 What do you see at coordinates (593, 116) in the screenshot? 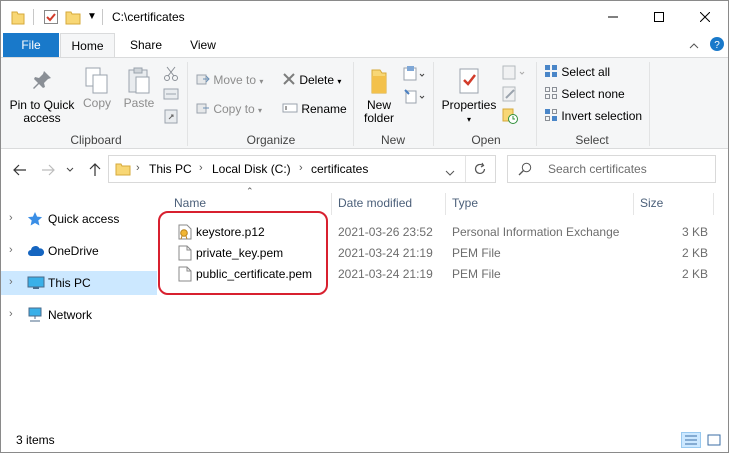
I see `invert-selection-button: Invert selection` at bounding box center [593, 116].